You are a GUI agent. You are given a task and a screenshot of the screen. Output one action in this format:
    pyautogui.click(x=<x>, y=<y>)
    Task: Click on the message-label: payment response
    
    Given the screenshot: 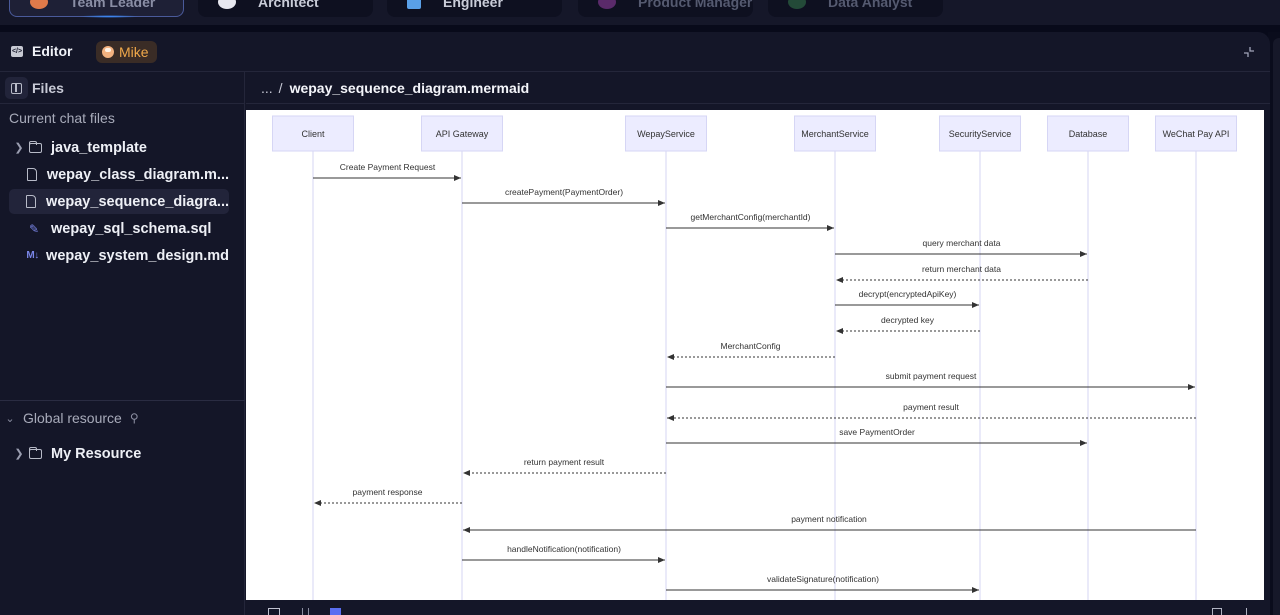 What is the action you would take?
    pyautogui.click(x=388, y=492)
    